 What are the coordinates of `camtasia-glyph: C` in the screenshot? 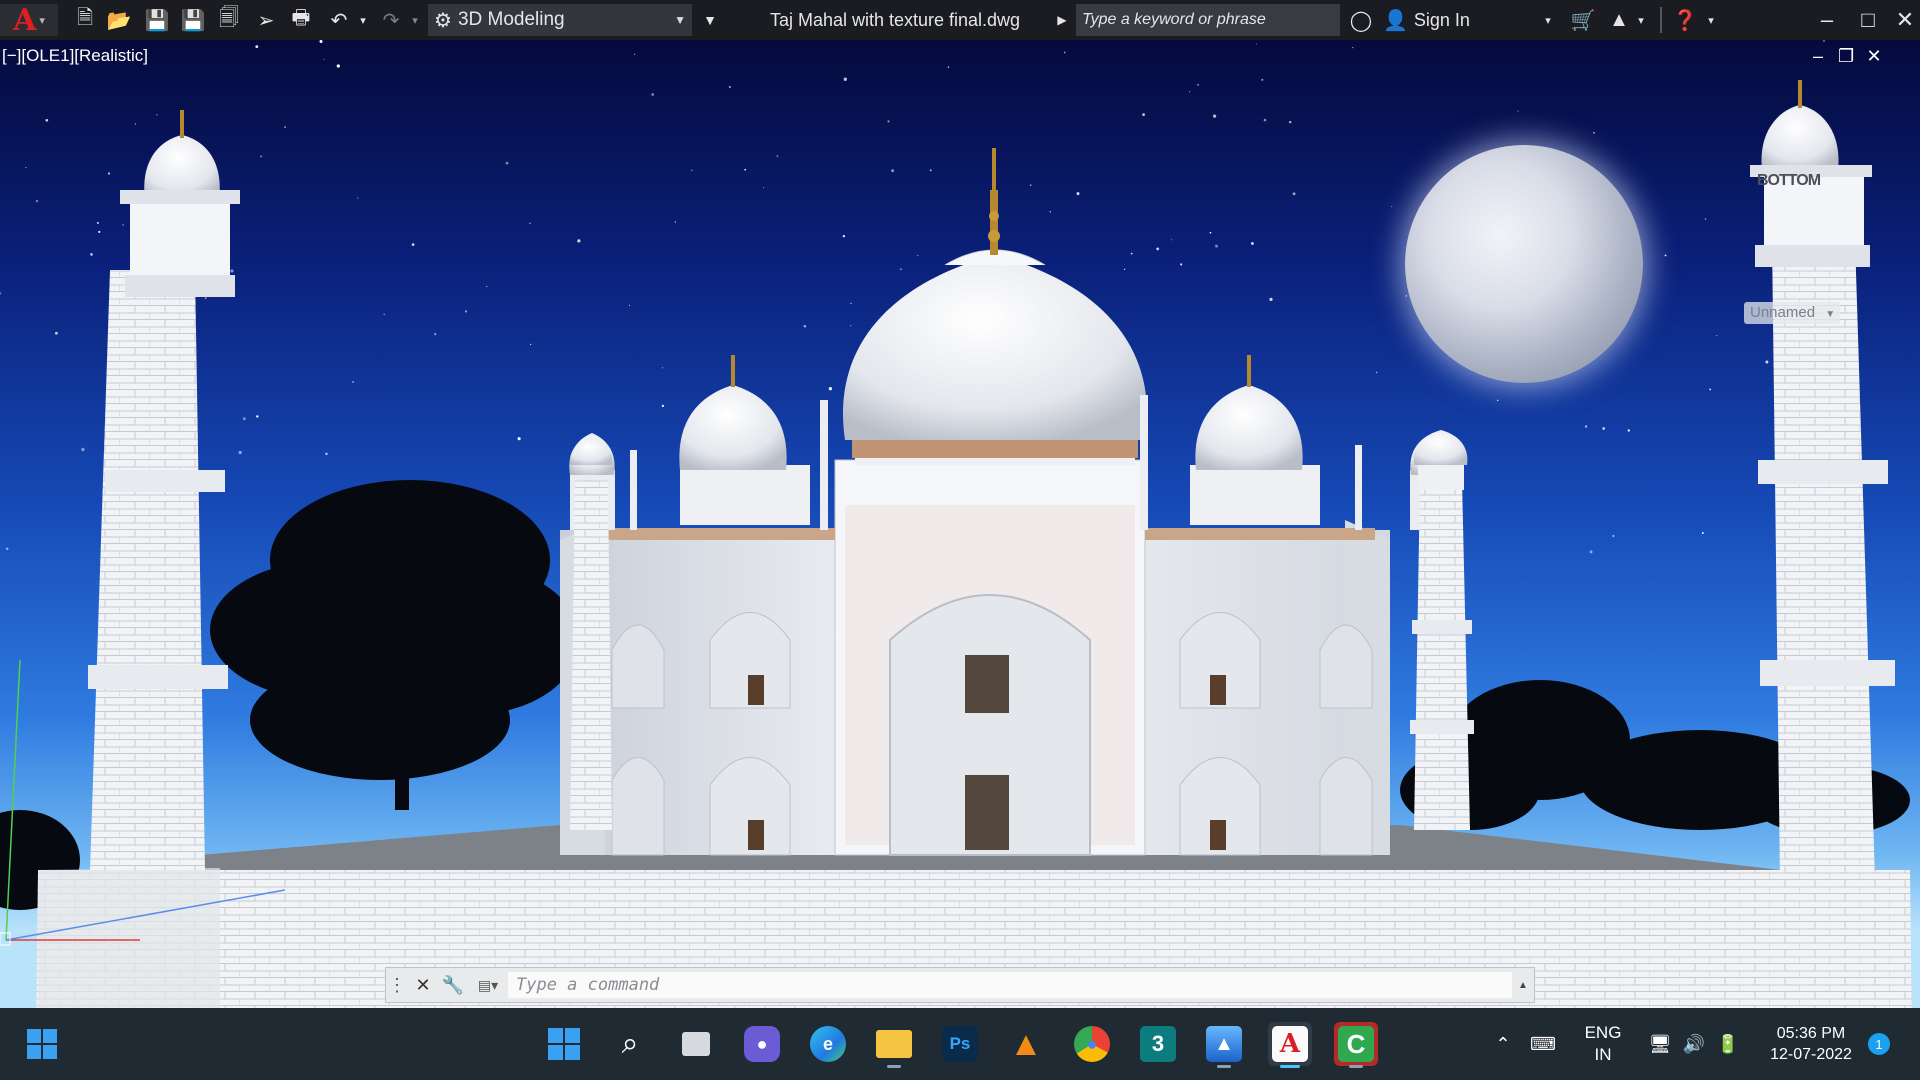 It's located at (1356, 1044).